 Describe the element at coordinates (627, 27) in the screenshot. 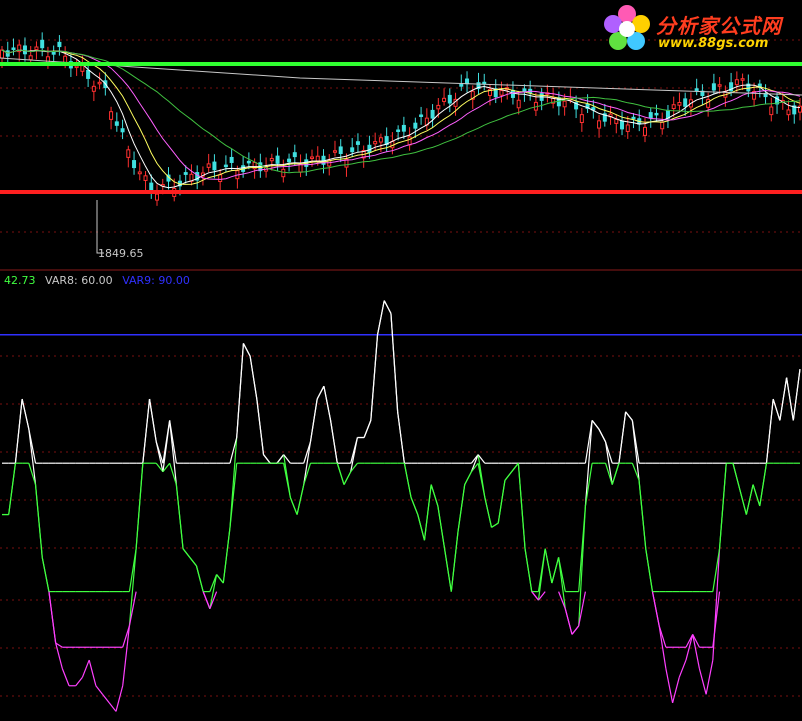

I see `flower-icon` at that location.